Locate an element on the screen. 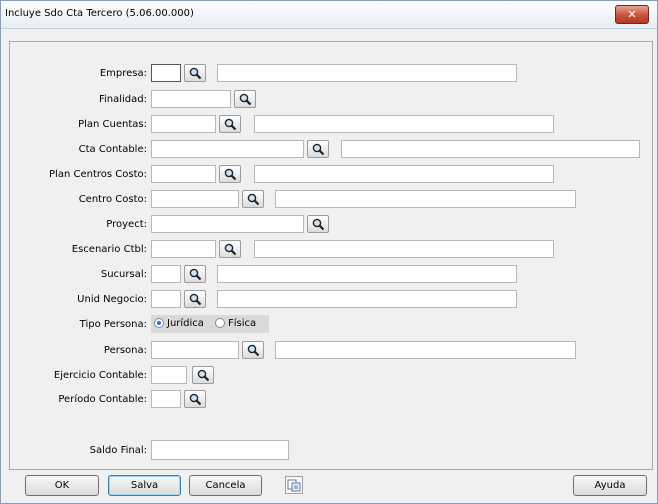 The height and width of the screenshot is (504, 658). escenario-ctbl-name-input is located at coordinates (404, 249).